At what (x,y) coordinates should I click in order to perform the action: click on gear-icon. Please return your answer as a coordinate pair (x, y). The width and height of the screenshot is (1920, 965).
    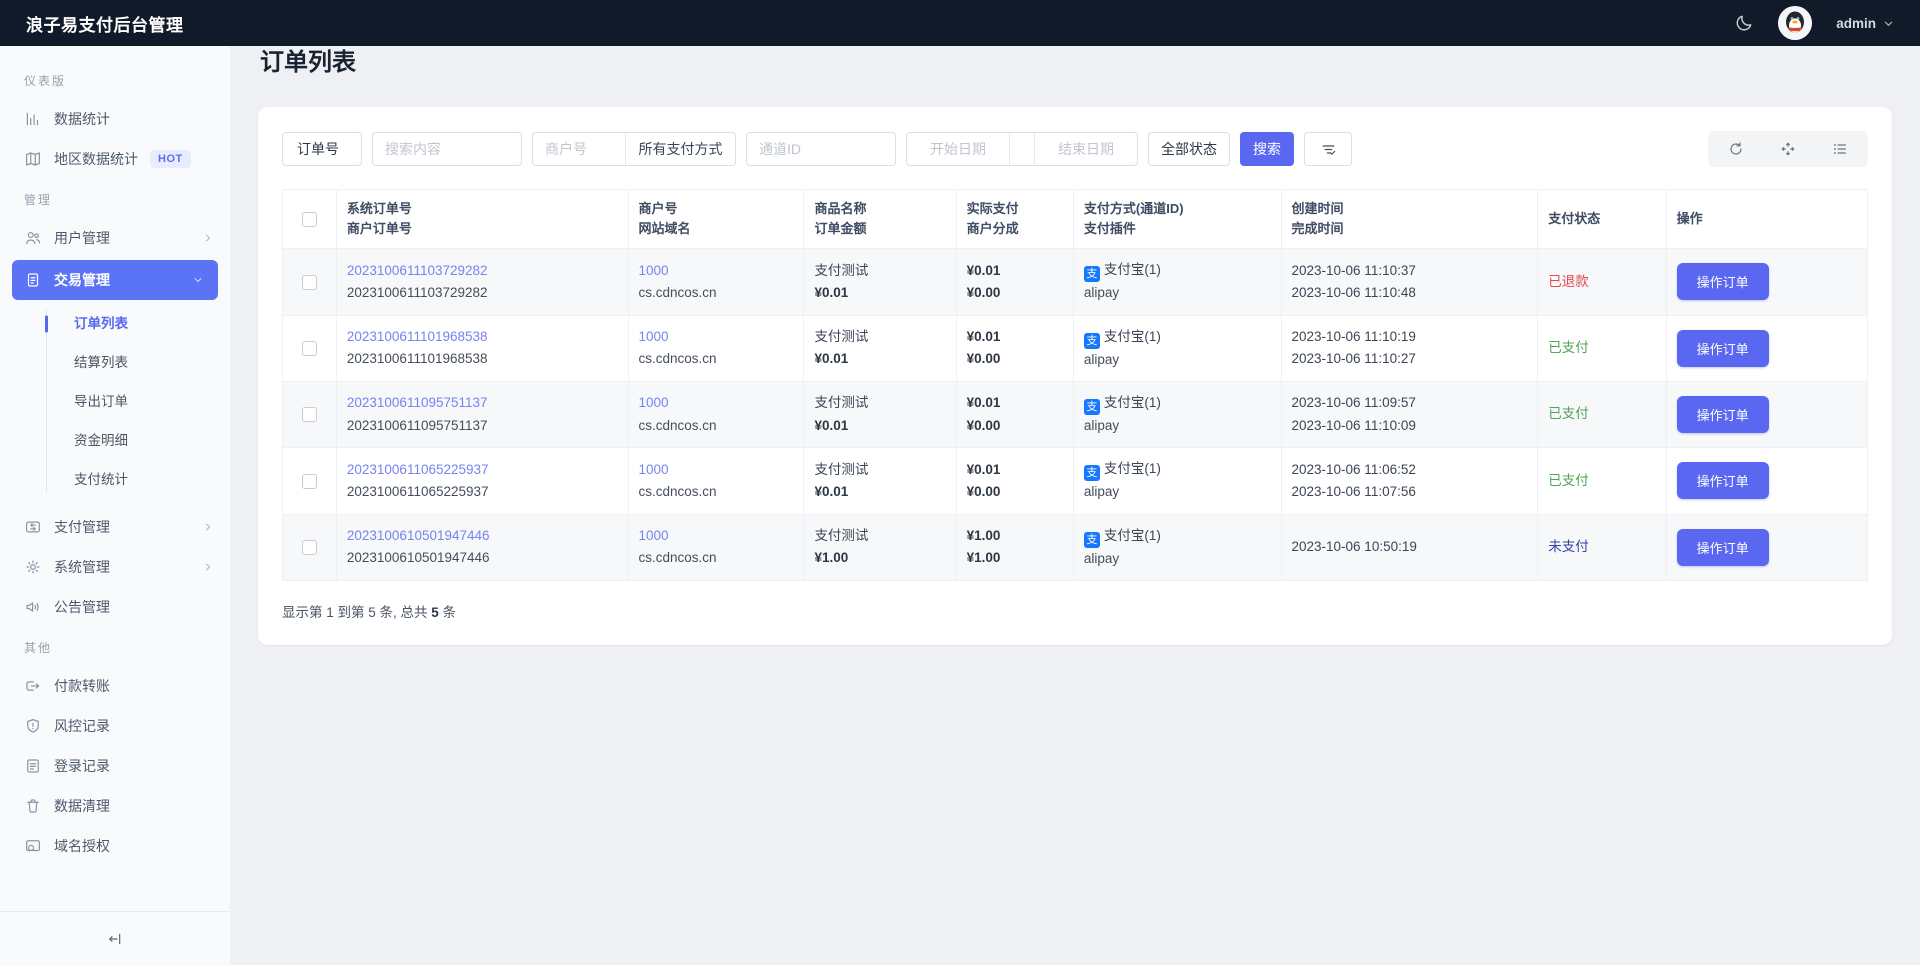
    Looking at the image, I should click on (33, 567).